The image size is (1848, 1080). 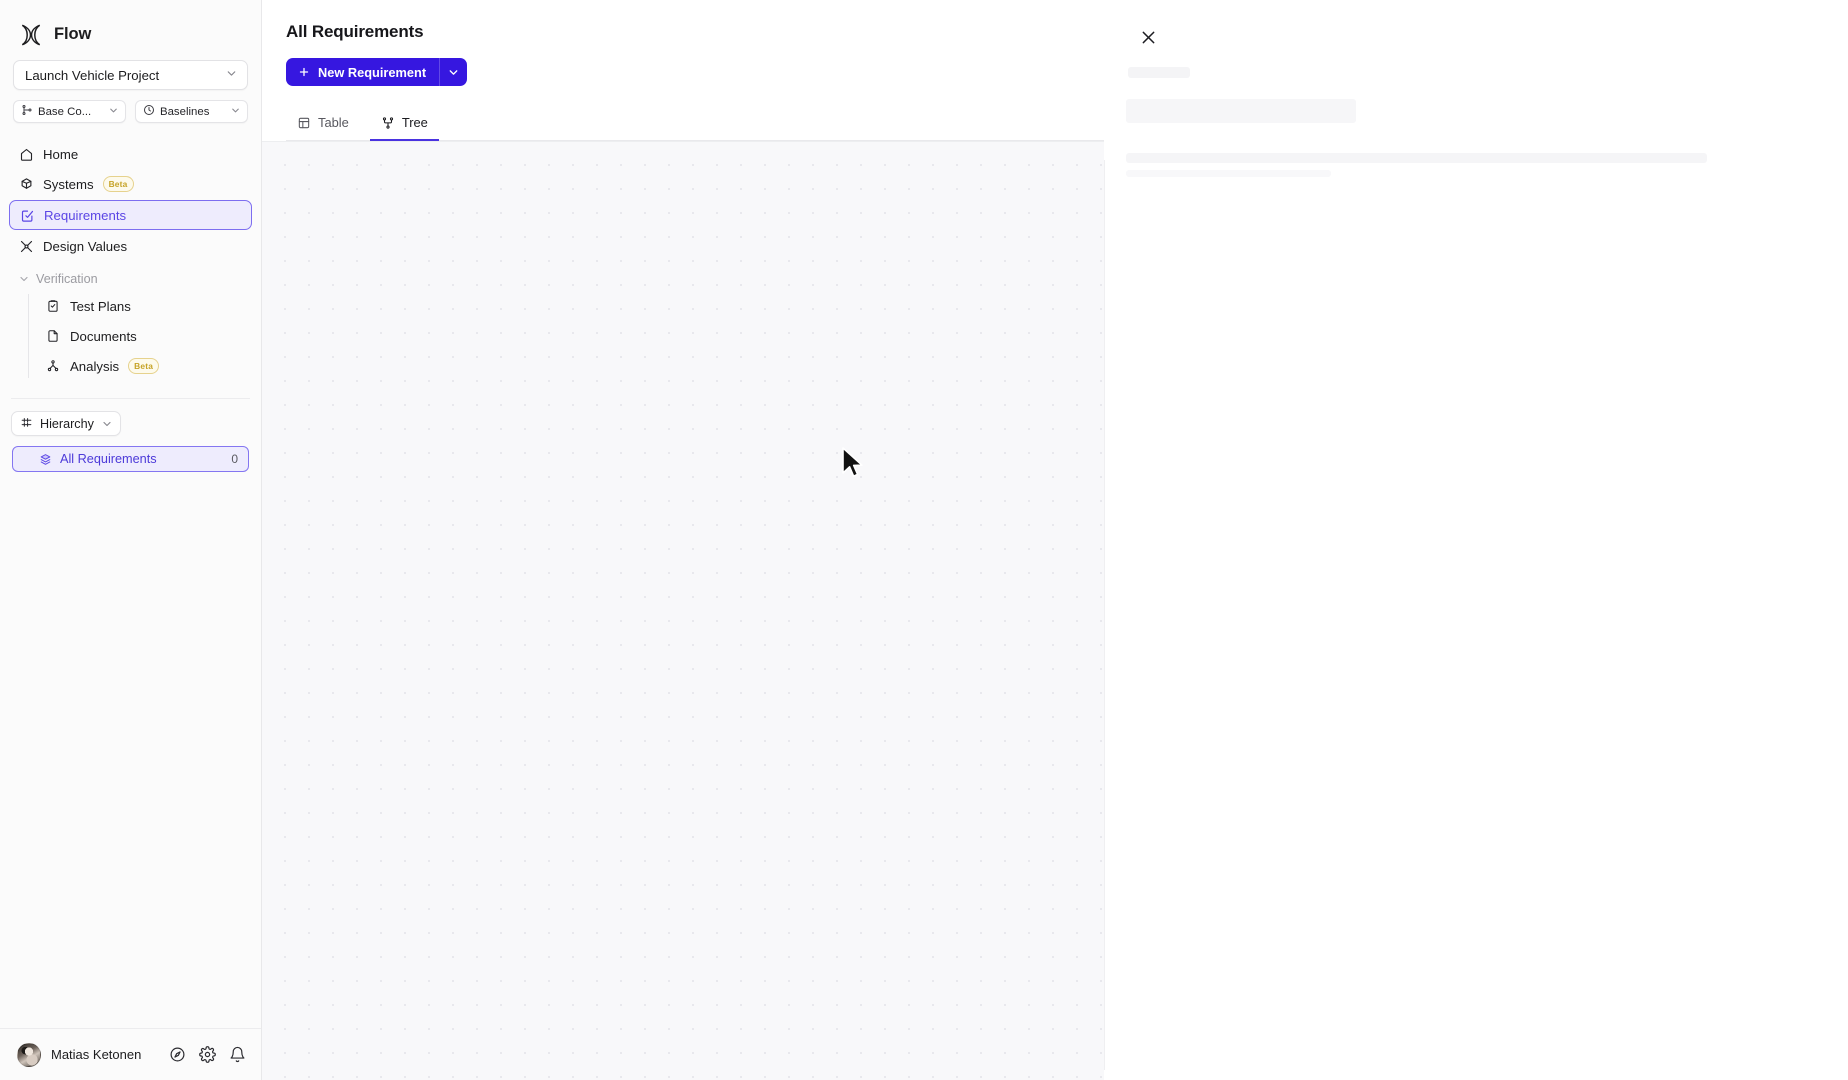 I want to click on table-icon, so click(x=304, y=123).